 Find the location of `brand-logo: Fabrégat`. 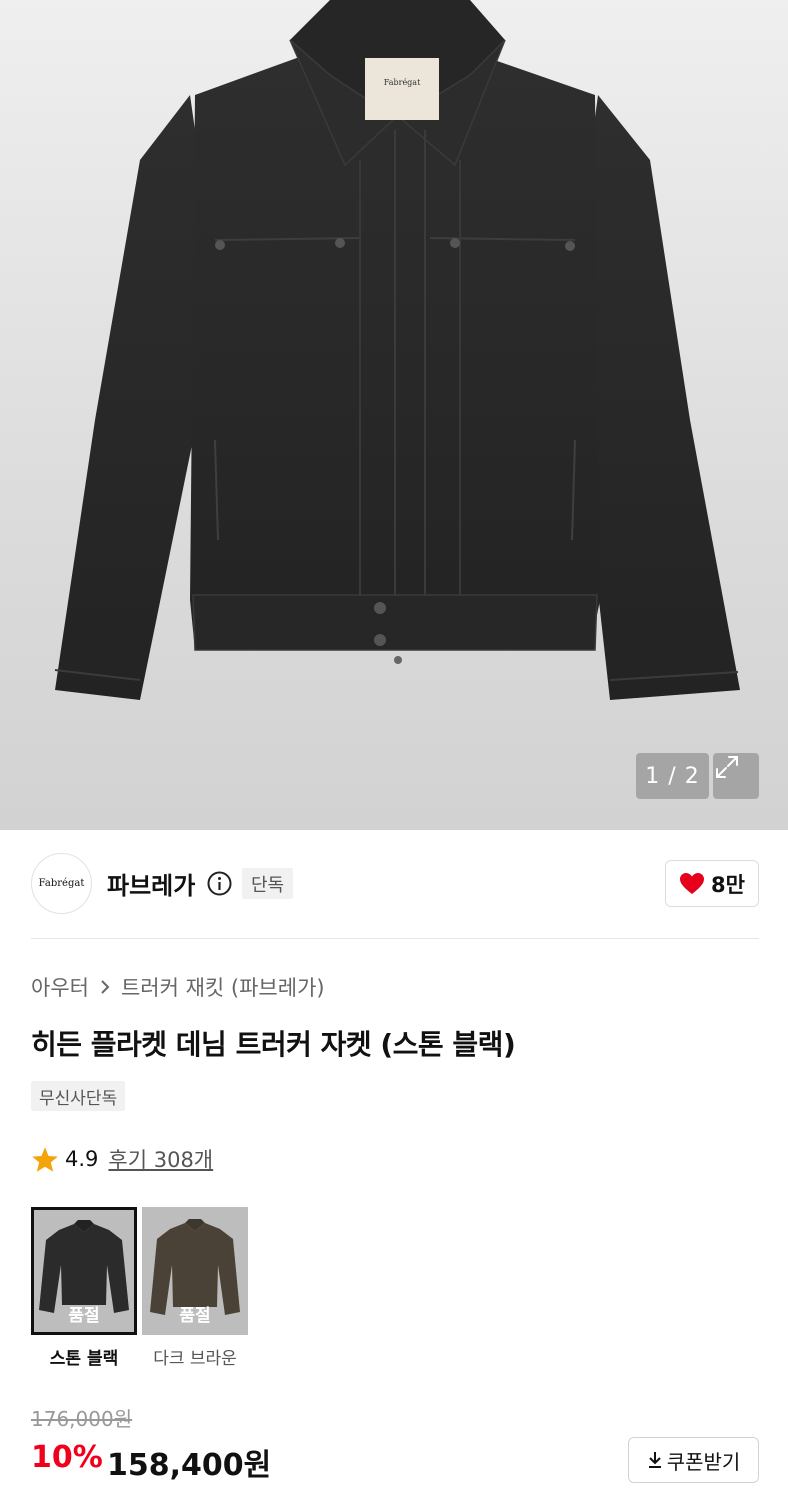

brand-logo: Fabrégat is located at coordinates (61, 883).